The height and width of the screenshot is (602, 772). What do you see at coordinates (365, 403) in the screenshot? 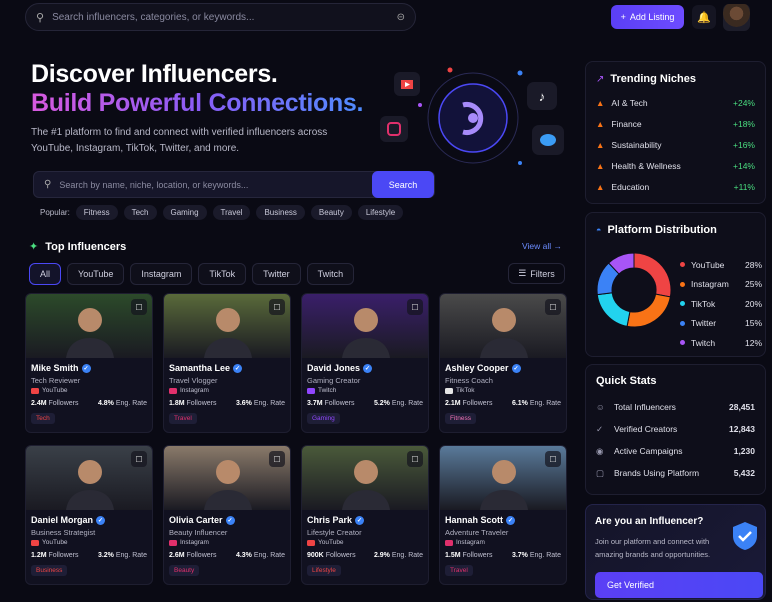
I see `influencer-stats: 3.7M Followers 5.2% Eng. Rate` at bounding box center [365, 403].